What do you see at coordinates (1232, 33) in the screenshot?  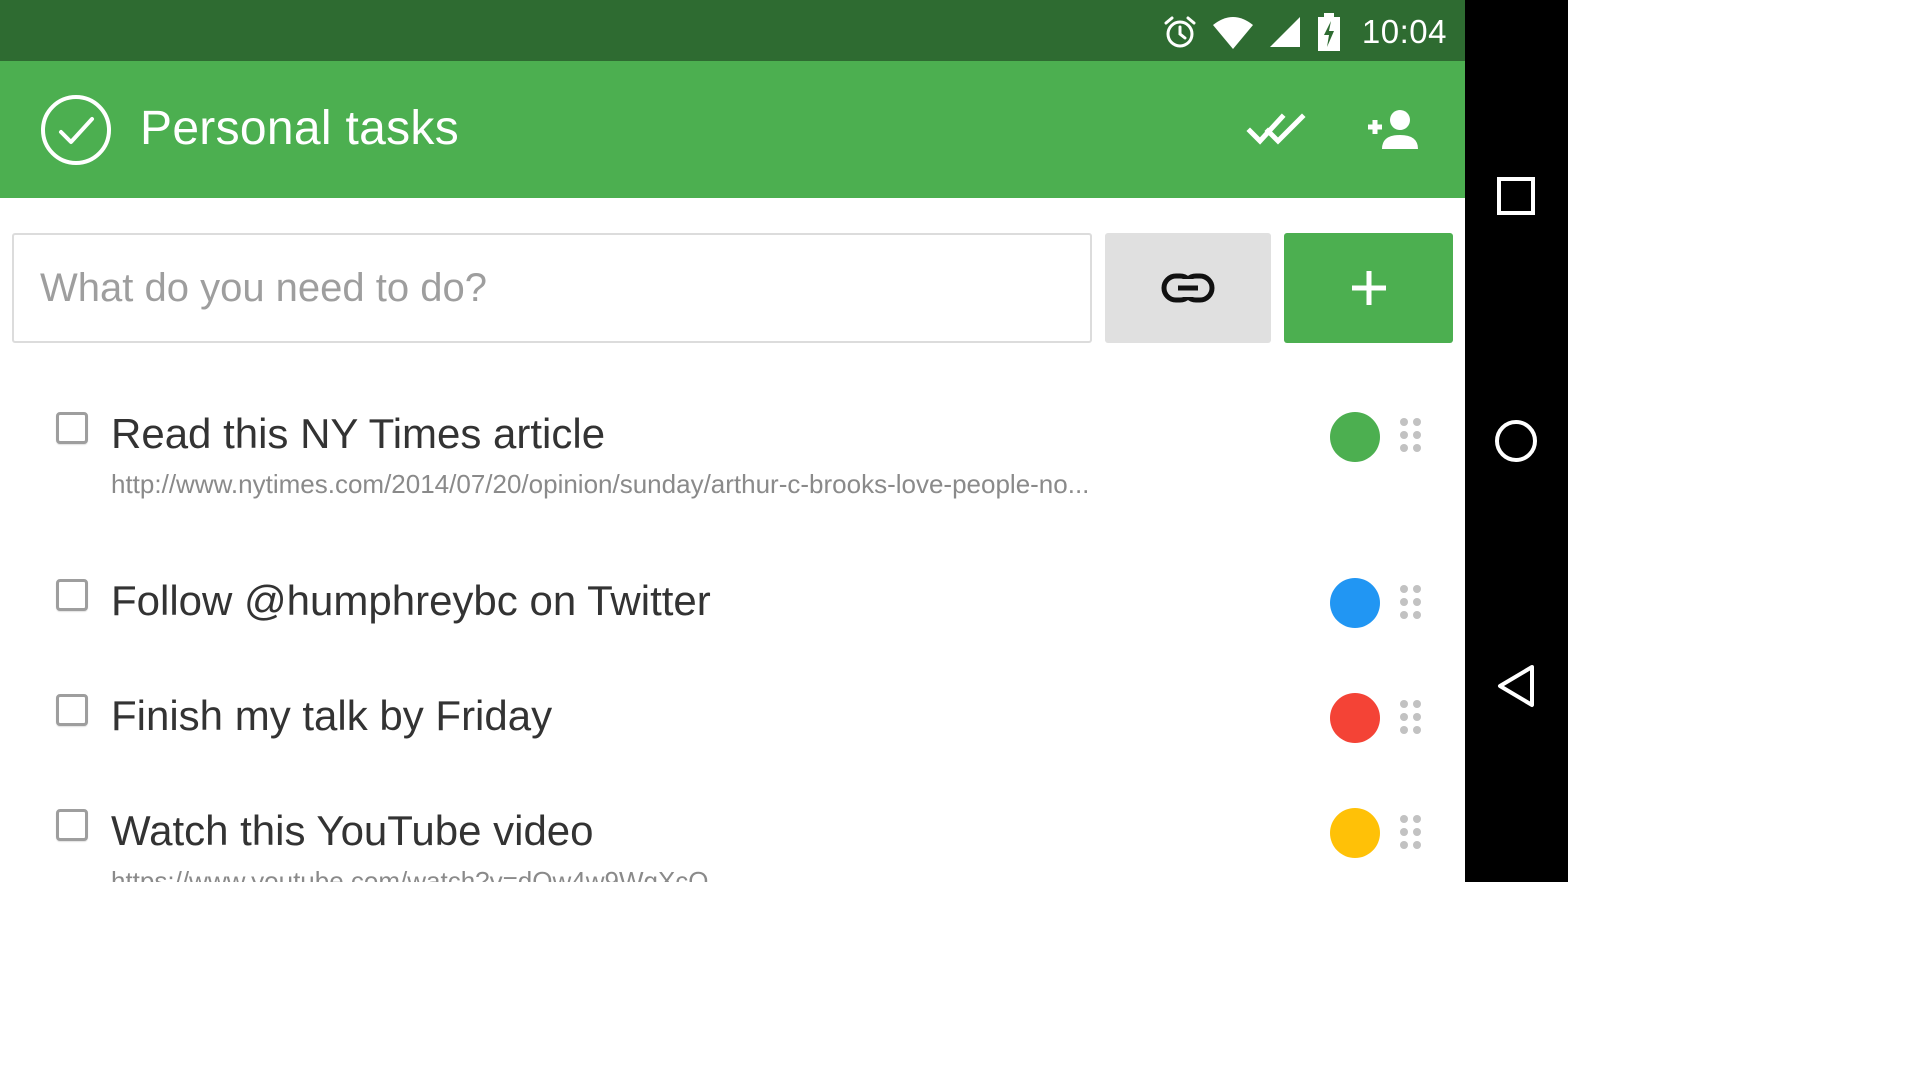 I see `wifi-icon` at bounding box center [1232, 33].